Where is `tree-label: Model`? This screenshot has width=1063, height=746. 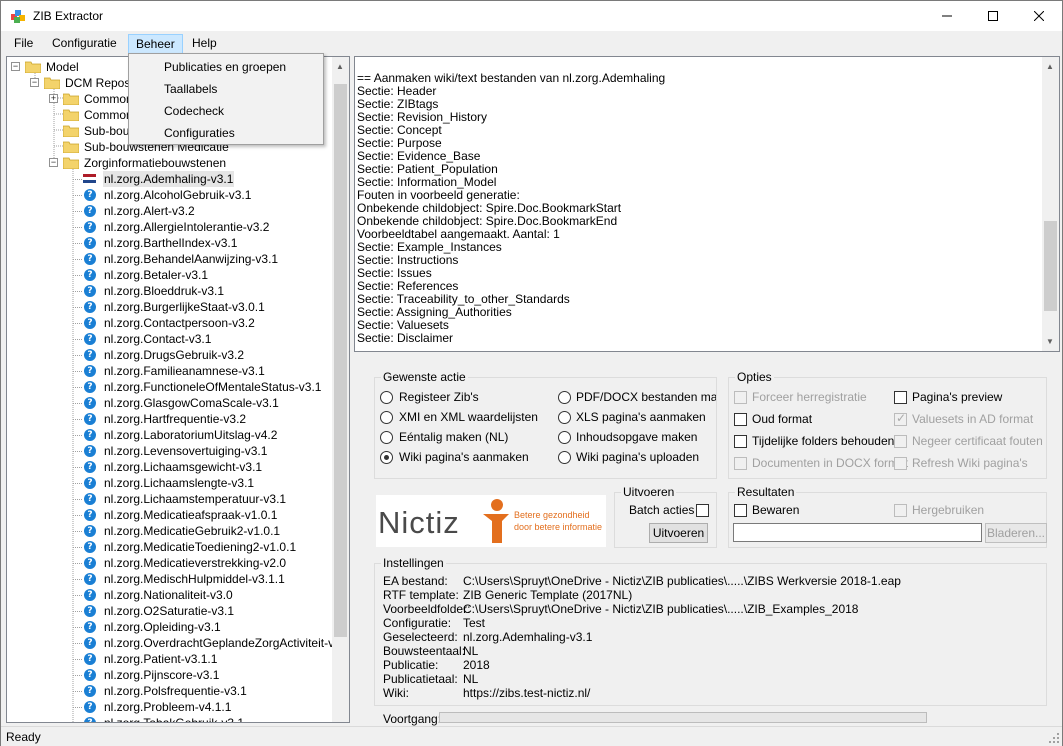 tree-label: Model is located at coordinates (62, 67).